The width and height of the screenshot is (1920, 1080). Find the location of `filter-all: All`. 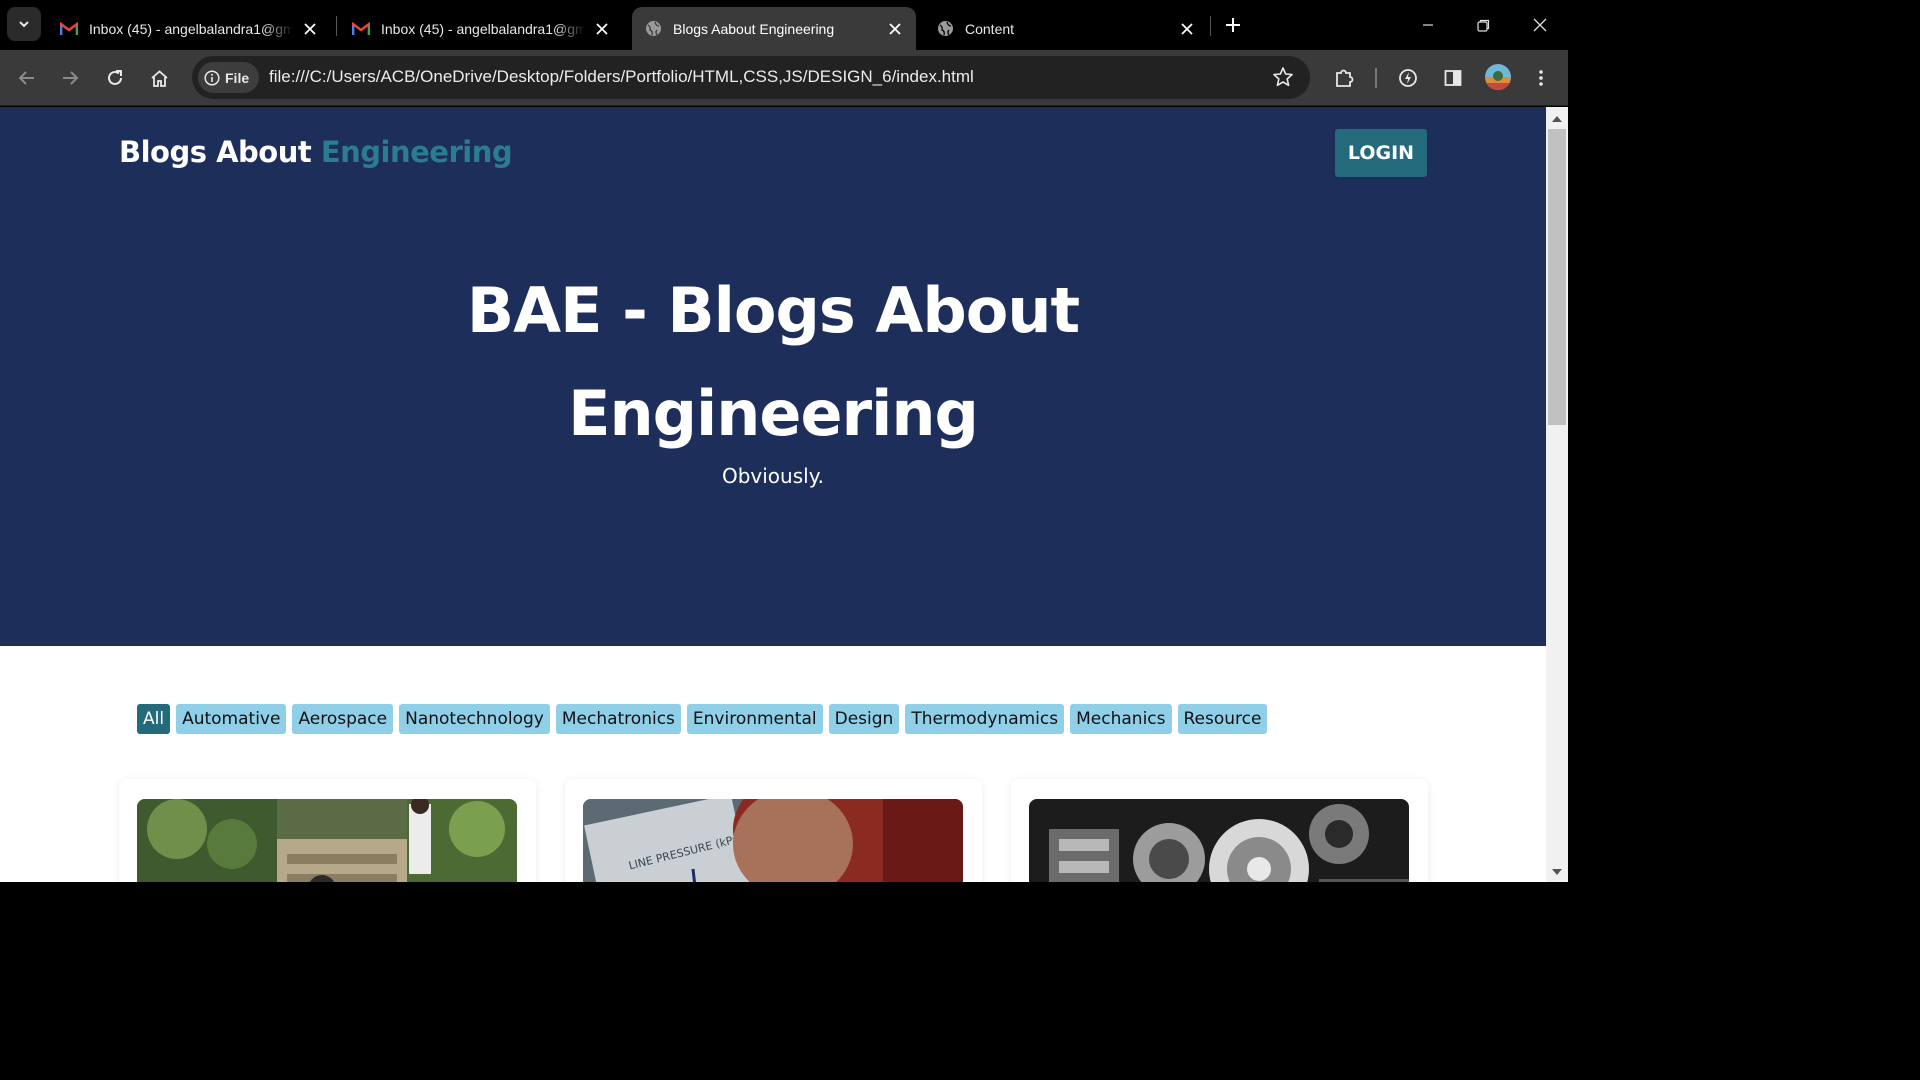

filter-all: All is located at coordinates (154, 719).